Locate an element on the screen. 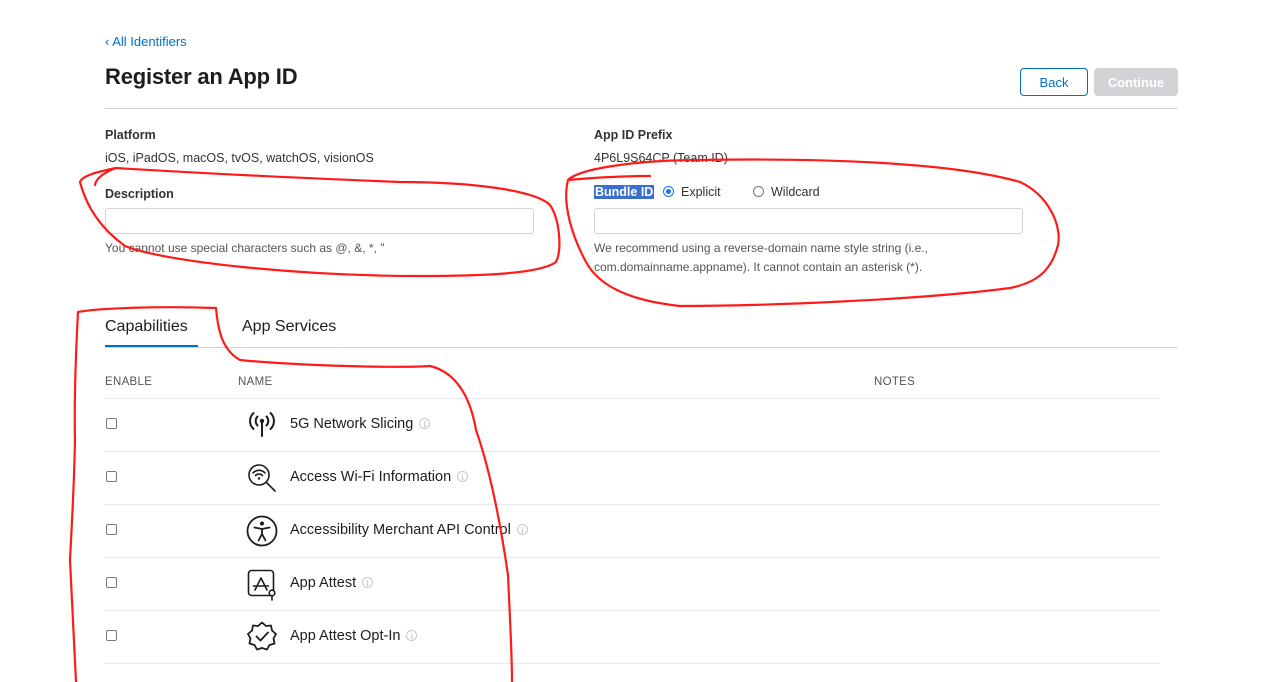  app-id-prefix-value: 4P6L9S64CP (Team ID) is located at coordinates (661, 158).